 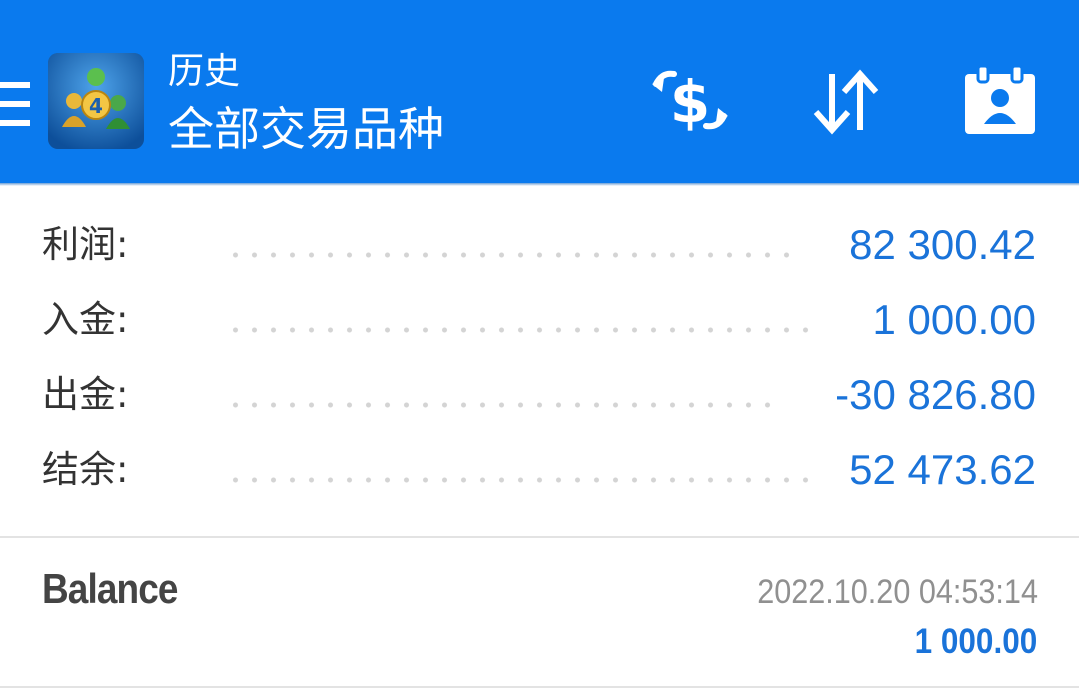 I want to click on deal-amount: 1 000.00, so click(x=975, y=641).